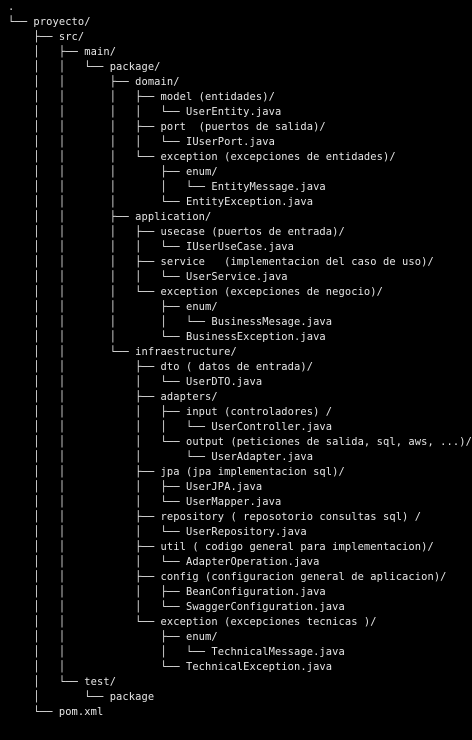 This screenshot has height=740, width=472. I want to click on tree-line: ., so click(11, 7).